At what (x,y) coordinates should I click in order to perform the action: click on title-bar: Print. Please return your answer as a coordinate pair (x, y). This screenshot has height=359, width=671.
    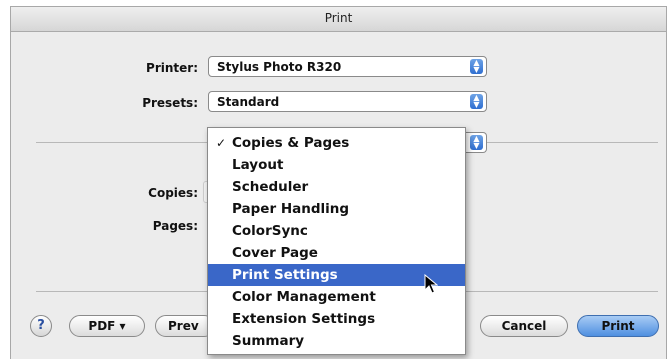
    Looking at the image, I should click on (338, 19).